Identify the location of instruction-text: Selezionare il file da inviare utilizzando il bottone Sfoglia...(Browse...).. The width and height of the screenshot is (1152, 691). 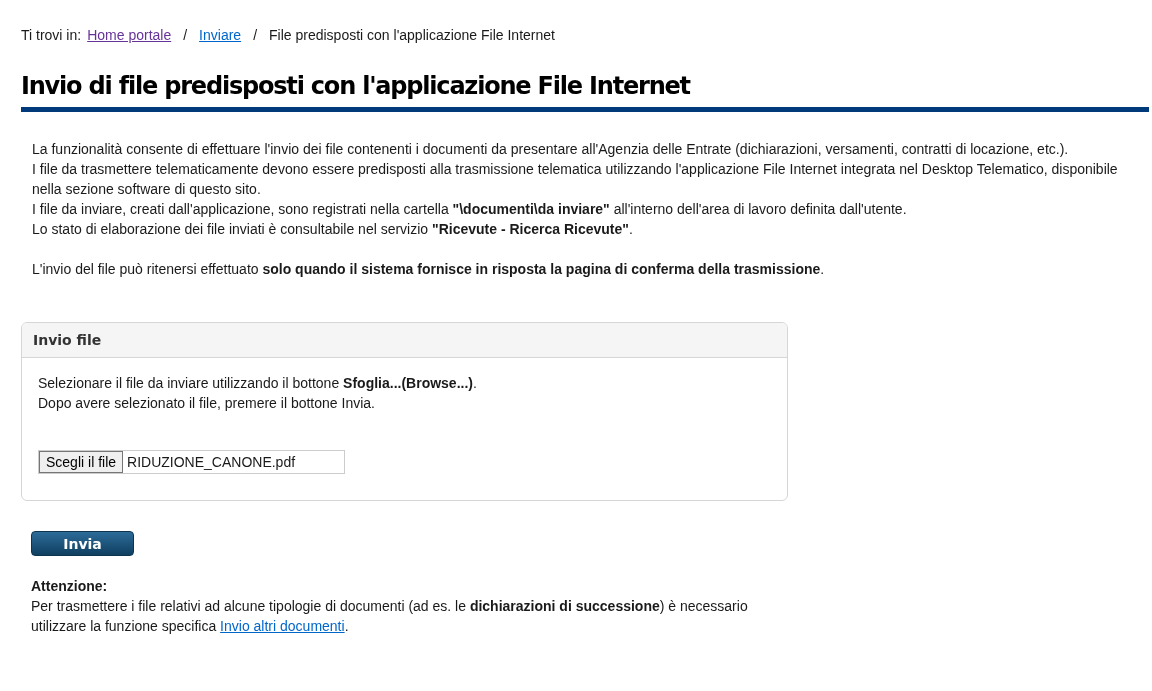
(258, 383).